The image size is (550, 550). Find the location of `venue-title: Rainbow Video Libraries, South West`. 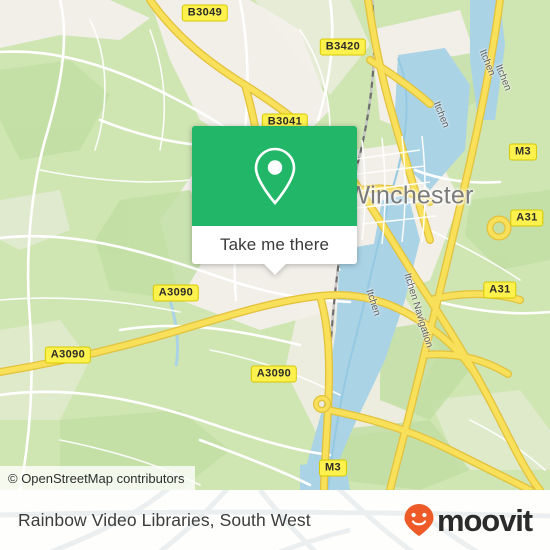

venue-title: Rainbow Video Libraries, South West is located at coordinates (164, 519).